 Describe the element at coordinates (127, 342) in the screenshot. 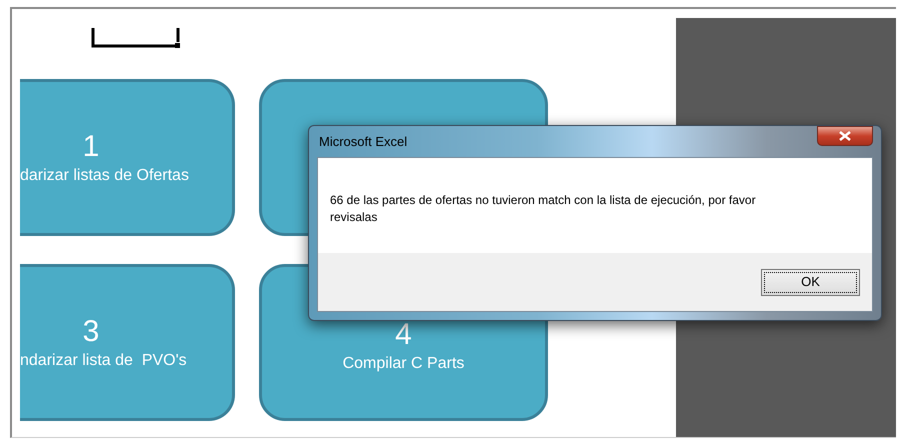

I see `card: 3 ndarizar lista de PVO's` at that location.